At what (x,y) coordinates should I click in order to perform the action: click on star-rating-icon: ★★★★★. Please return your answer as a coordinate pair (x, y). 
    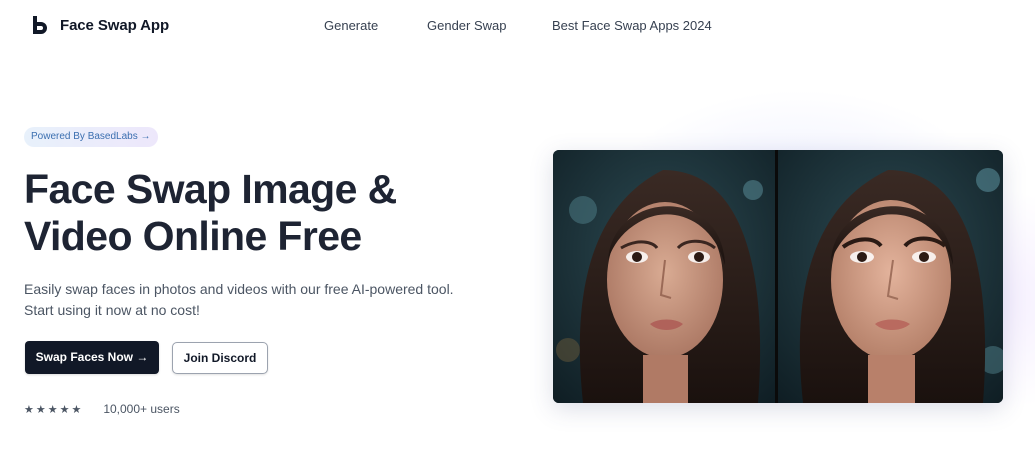
    Looking at the image, I should click on (54, 409).